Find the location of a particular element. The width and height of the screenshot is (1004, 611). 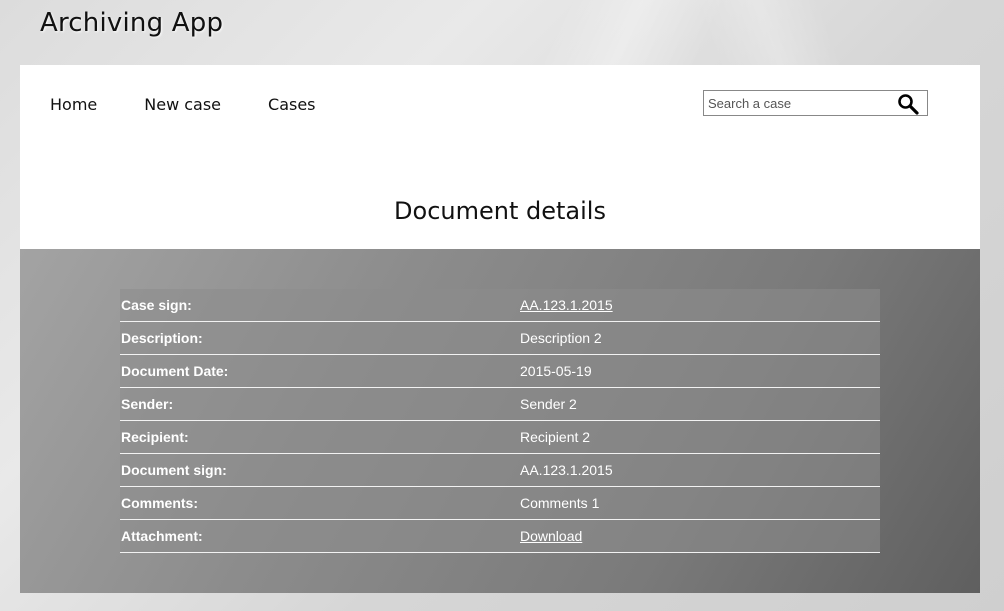

case-sign-value: AA.123.1.2015 is located at coordinates (700, 305).